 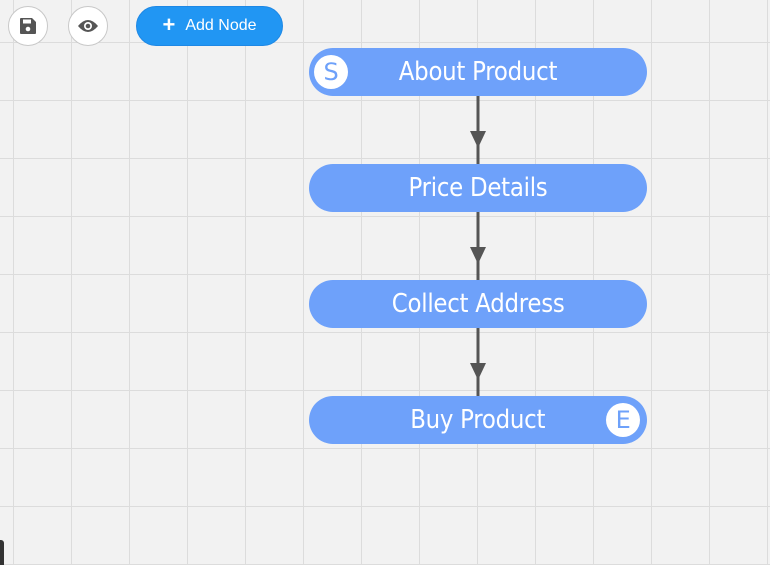 I want to click on flow-node-about-product: S About Product, so click(x=478, y=72).